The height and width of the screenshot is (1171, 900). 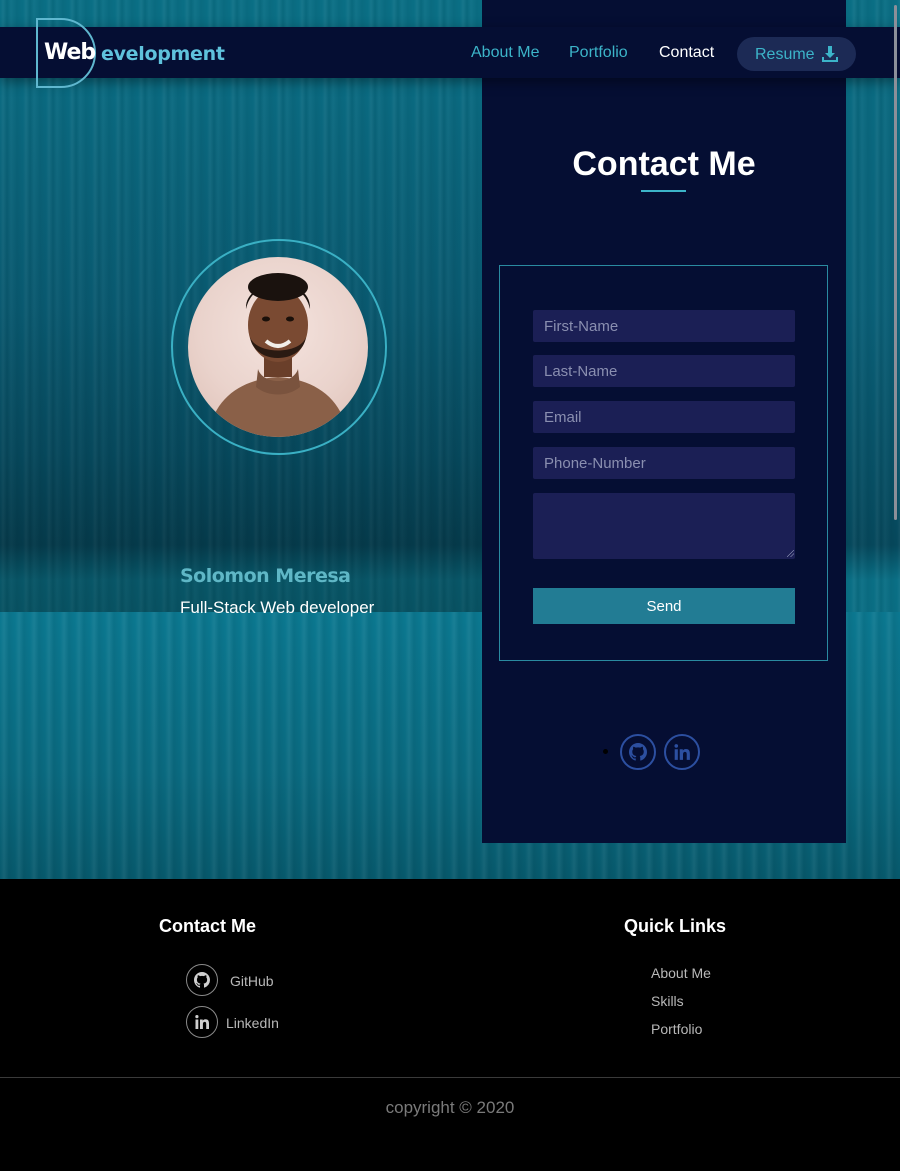 I want to click on resume-label: Resume, so click(x=785, y=54).